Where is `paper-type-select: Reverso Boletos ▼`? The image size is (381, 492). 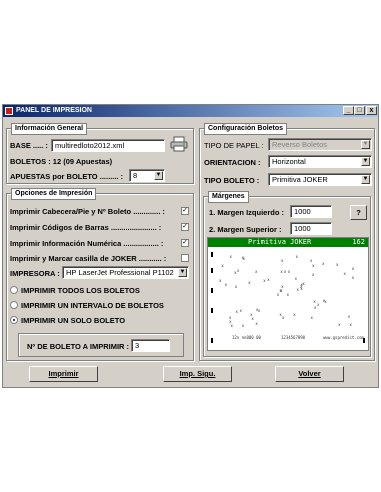 paper-type-select: Reverso Boletos ▼ is located at coordinates (320, 144).